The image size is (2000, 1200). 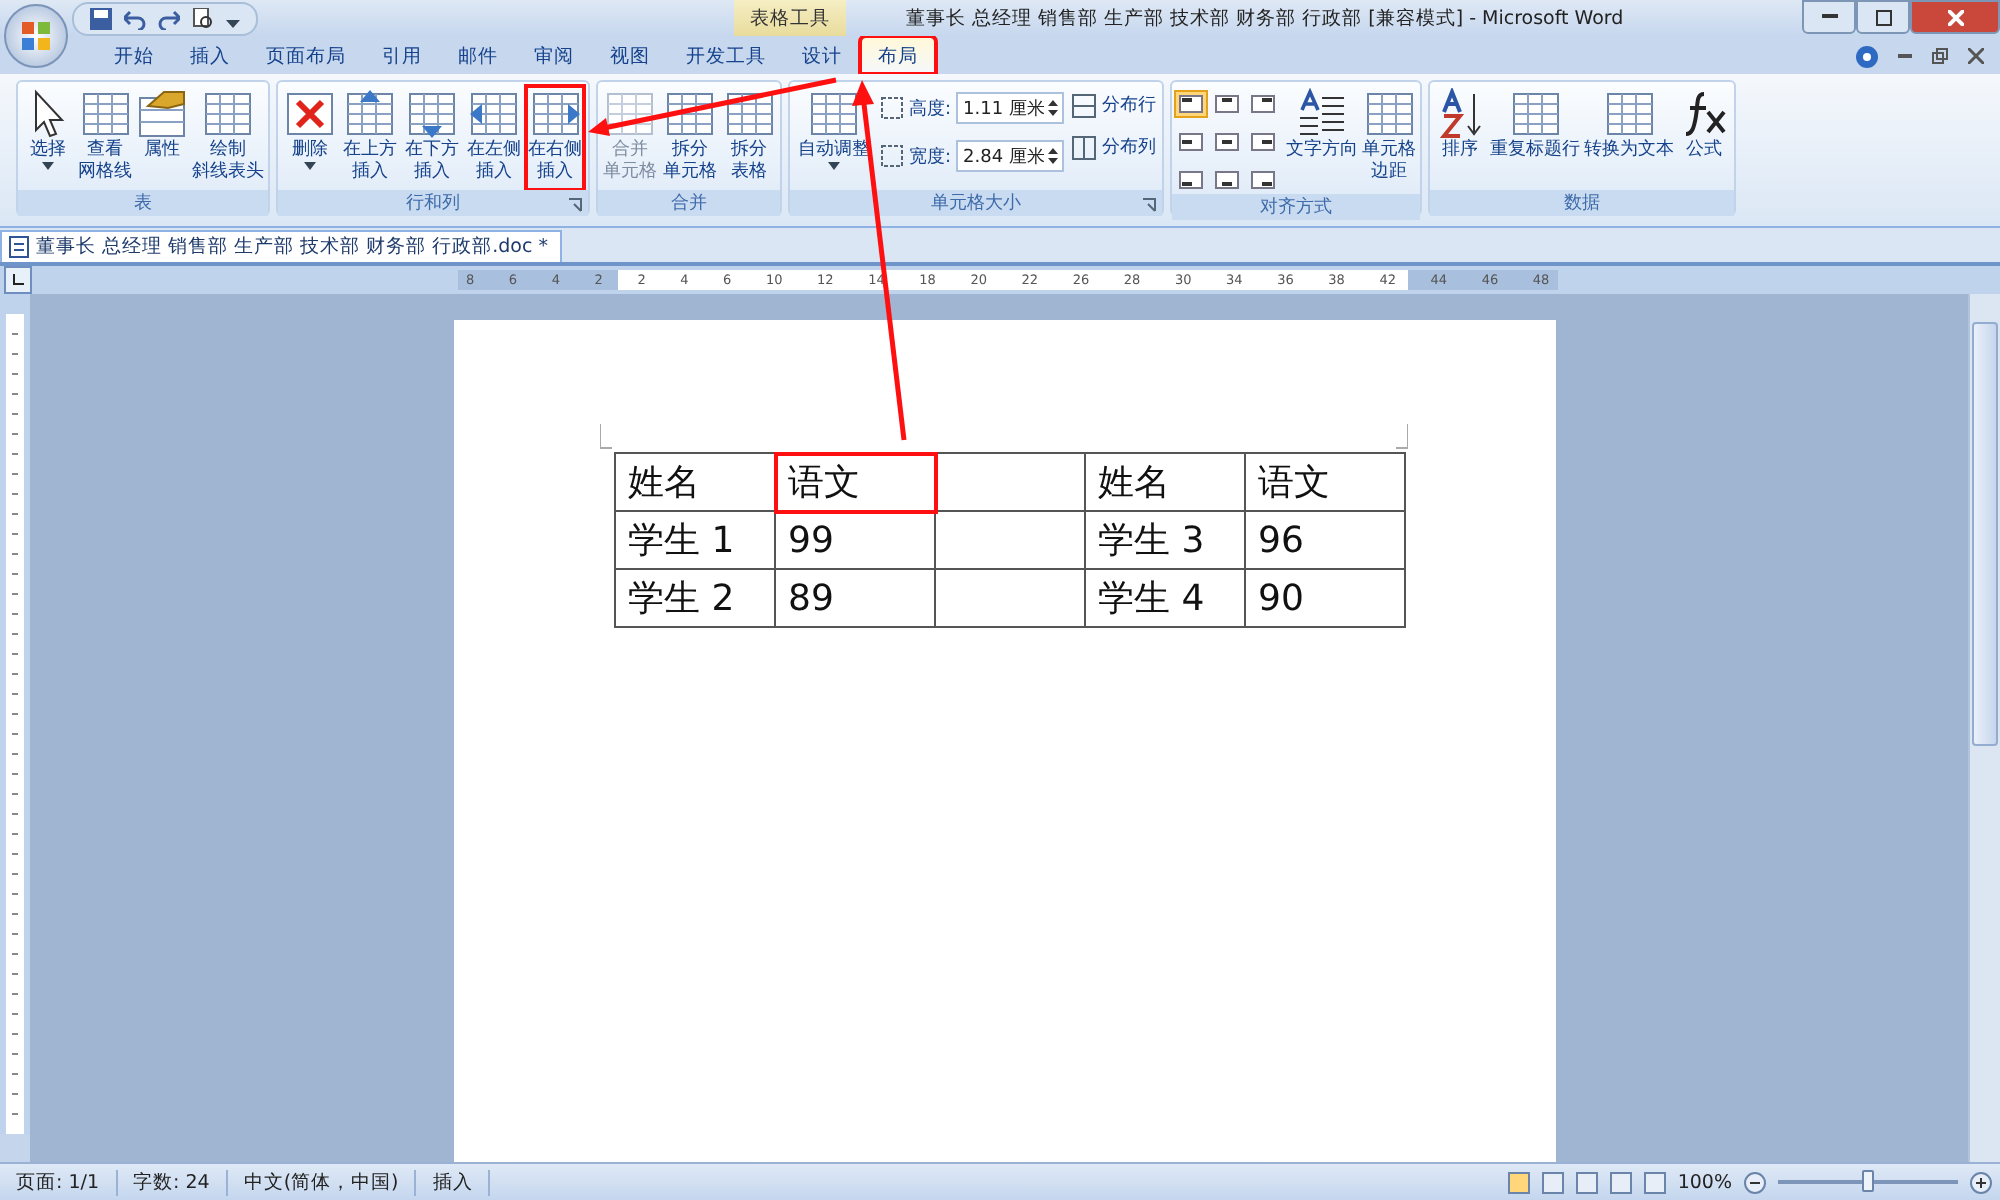 I want to click on document-icon, so click(x=19, y=247).